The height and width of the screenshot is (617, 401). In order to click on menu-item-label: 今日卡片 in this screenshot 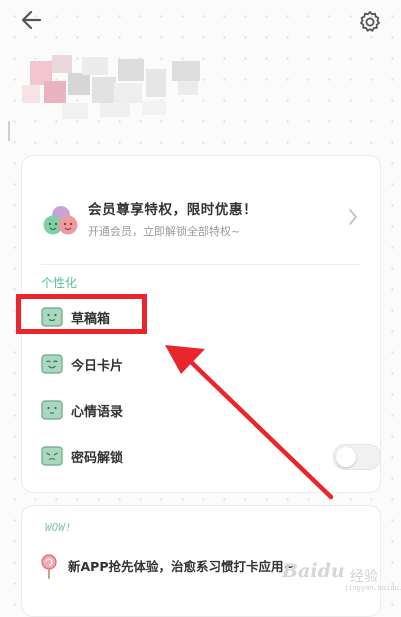, I will do `click(97, 366)`.